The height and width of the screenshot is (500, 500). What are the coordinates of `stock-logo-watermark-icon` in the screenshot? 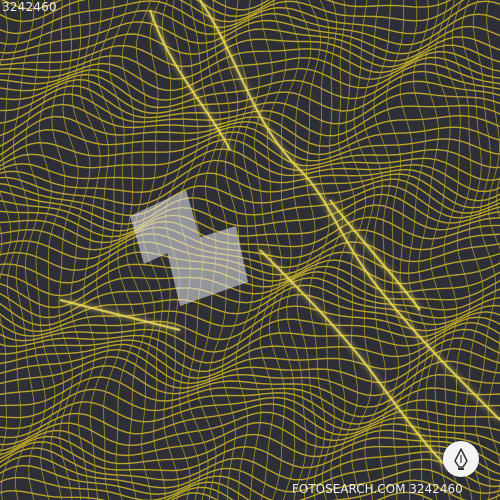 It's located at (189, 248).